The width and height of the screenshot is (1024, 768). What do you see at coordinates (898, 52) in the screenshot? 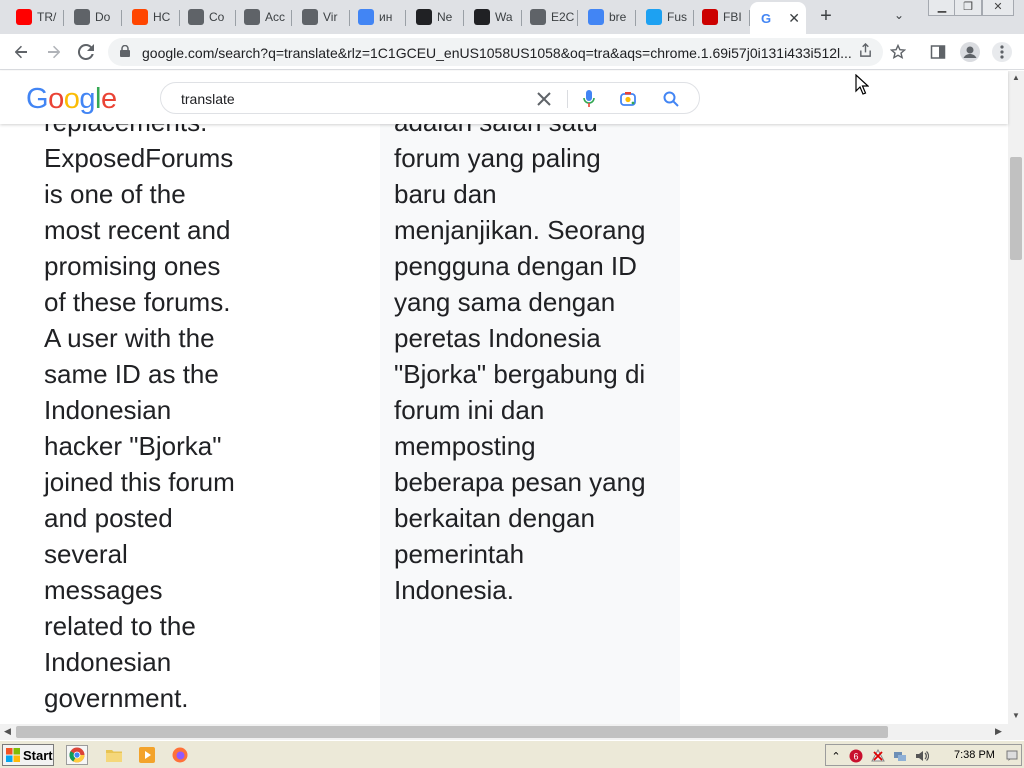
I see `bookmark-star-icon` at bounding box center [898, 52].